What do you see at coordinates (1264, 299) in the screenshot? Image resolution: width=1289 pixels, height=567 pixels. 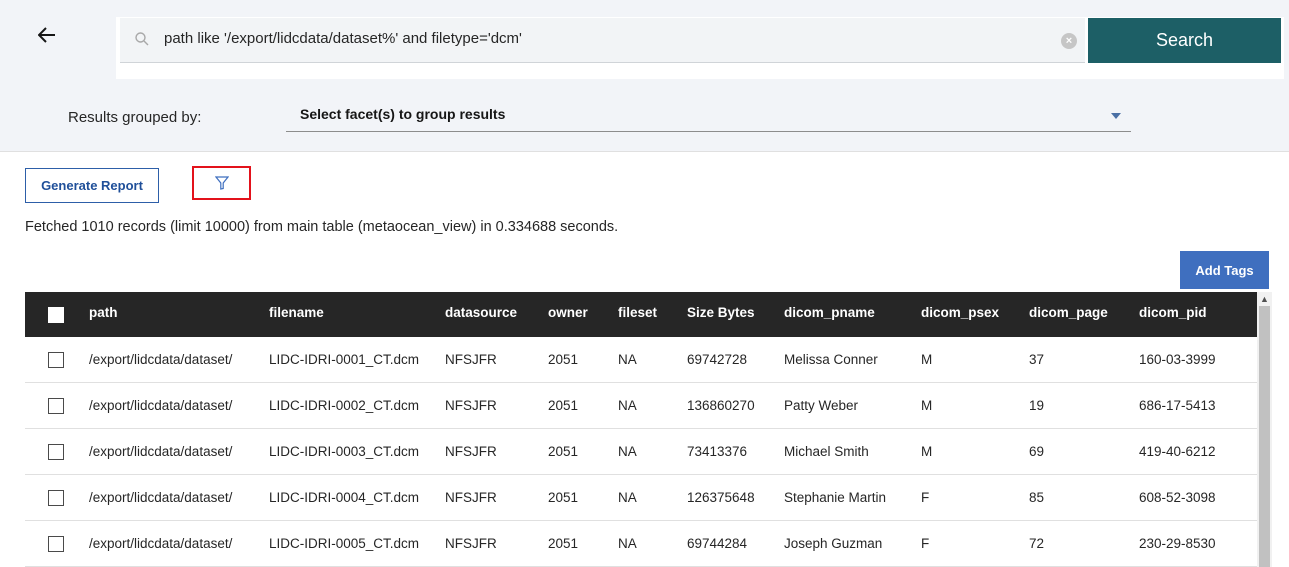 I see `scroll-up-arrow-icon: ▲` at bounding box center [1264, 299].